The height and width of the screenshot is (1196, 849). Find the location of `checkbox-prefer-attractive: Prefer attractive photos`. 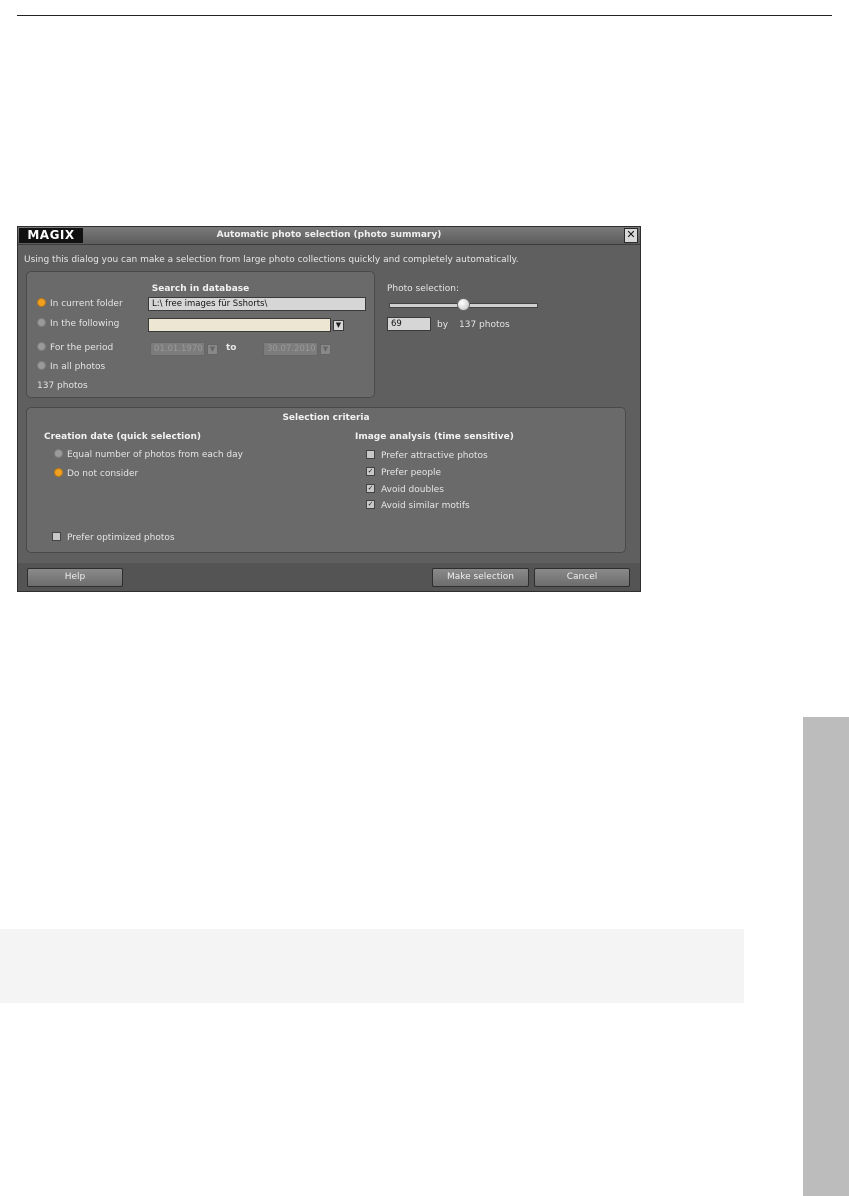

checkbox-prefer-attractive: Prefer attractive photos is located at coordinates (427, 455).